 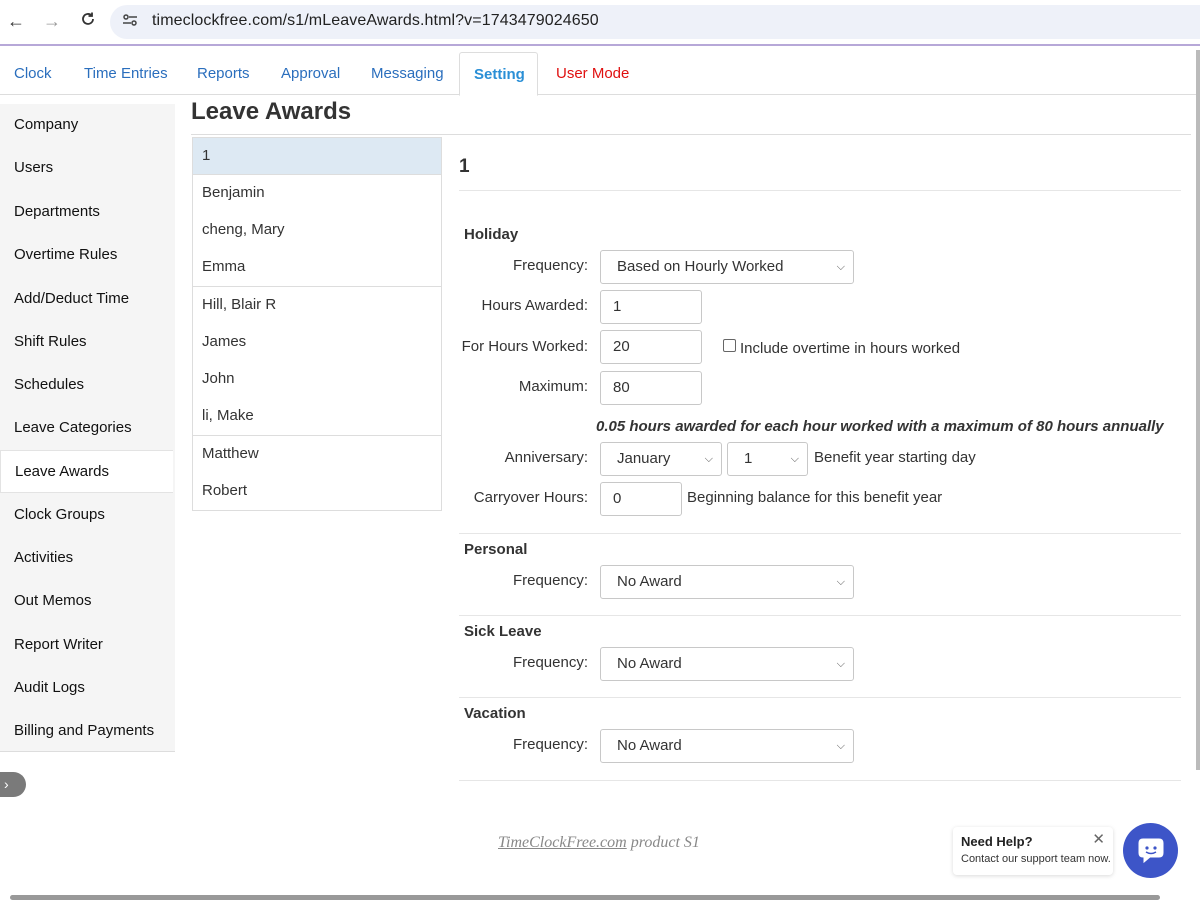 What do you see at coordinates (727, 664) in the screenshot?
I see `sick-leave-frequency-select: No Award ⌵` at bounding box center [727, 664].